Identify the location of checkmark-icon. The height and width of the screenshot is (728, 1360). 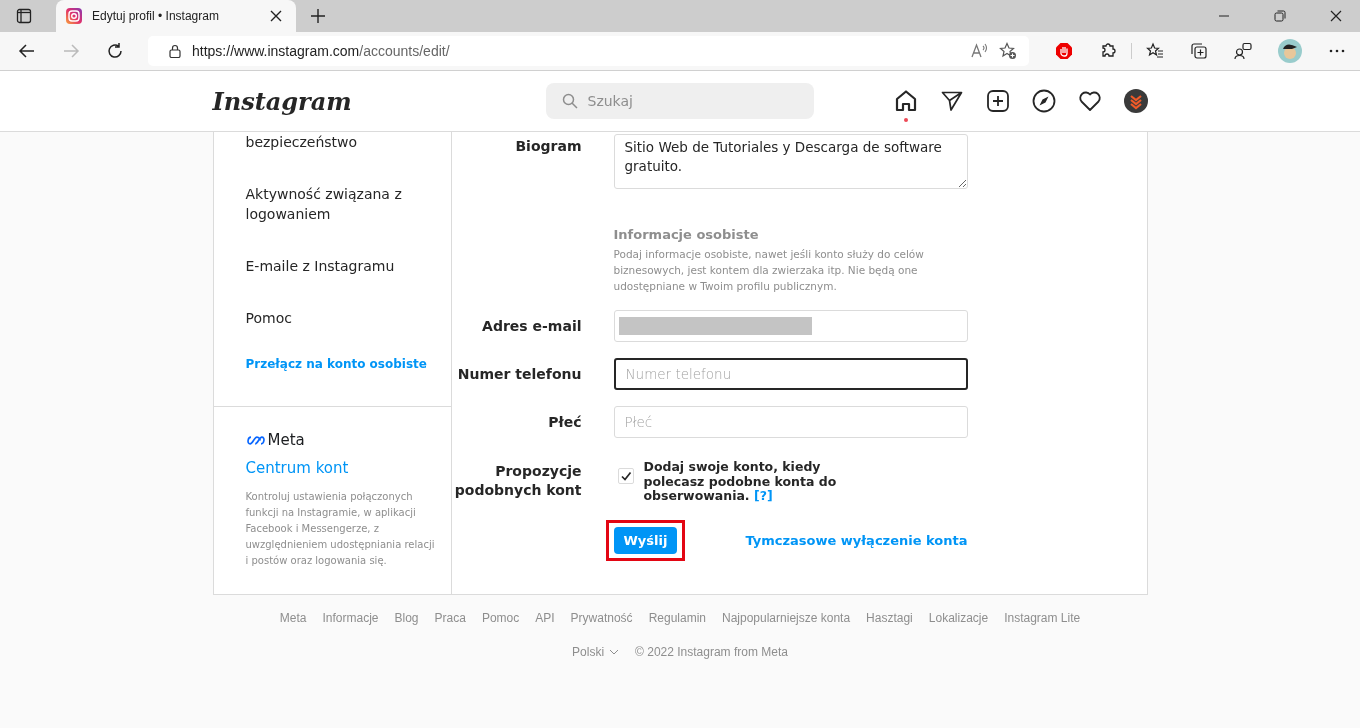
(625, 476).